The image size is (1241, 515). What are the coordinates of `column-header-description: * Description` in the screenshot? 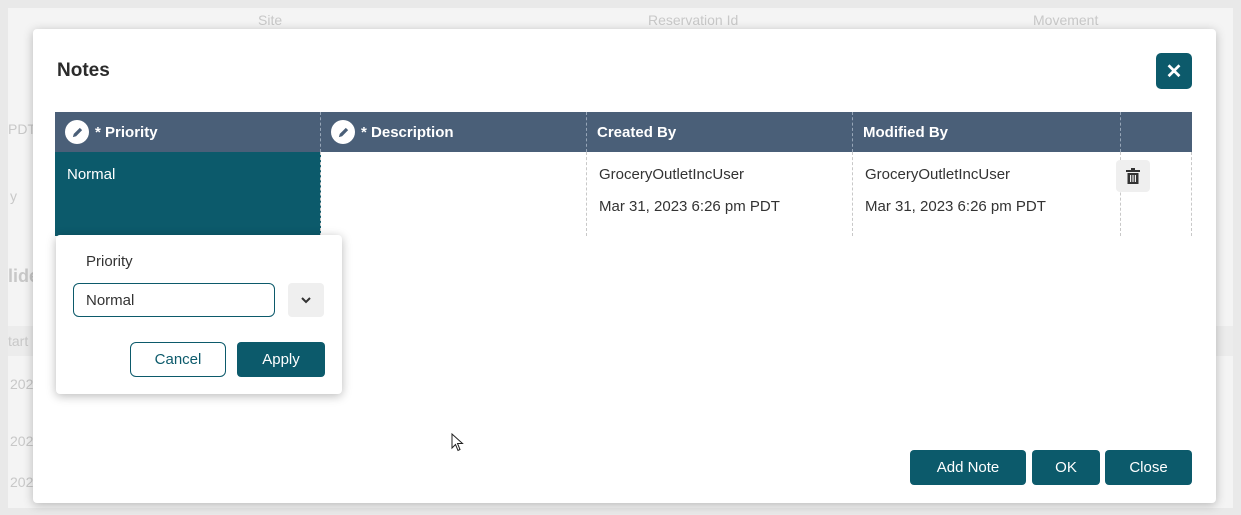 It's located at (454, 132).